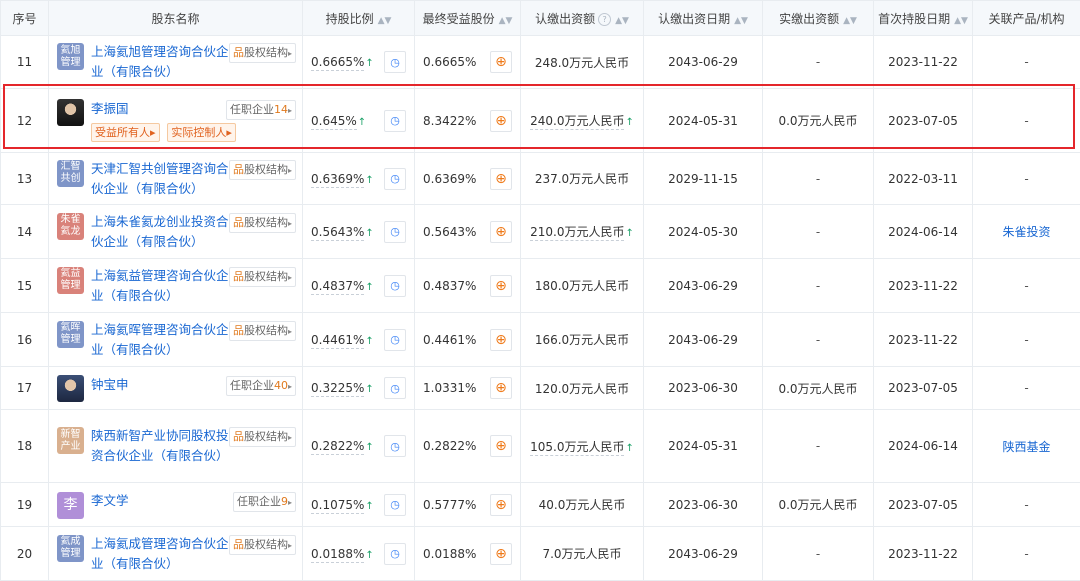  I want to click on shareholder-name-link: 钟宝申, so click(110, 385).